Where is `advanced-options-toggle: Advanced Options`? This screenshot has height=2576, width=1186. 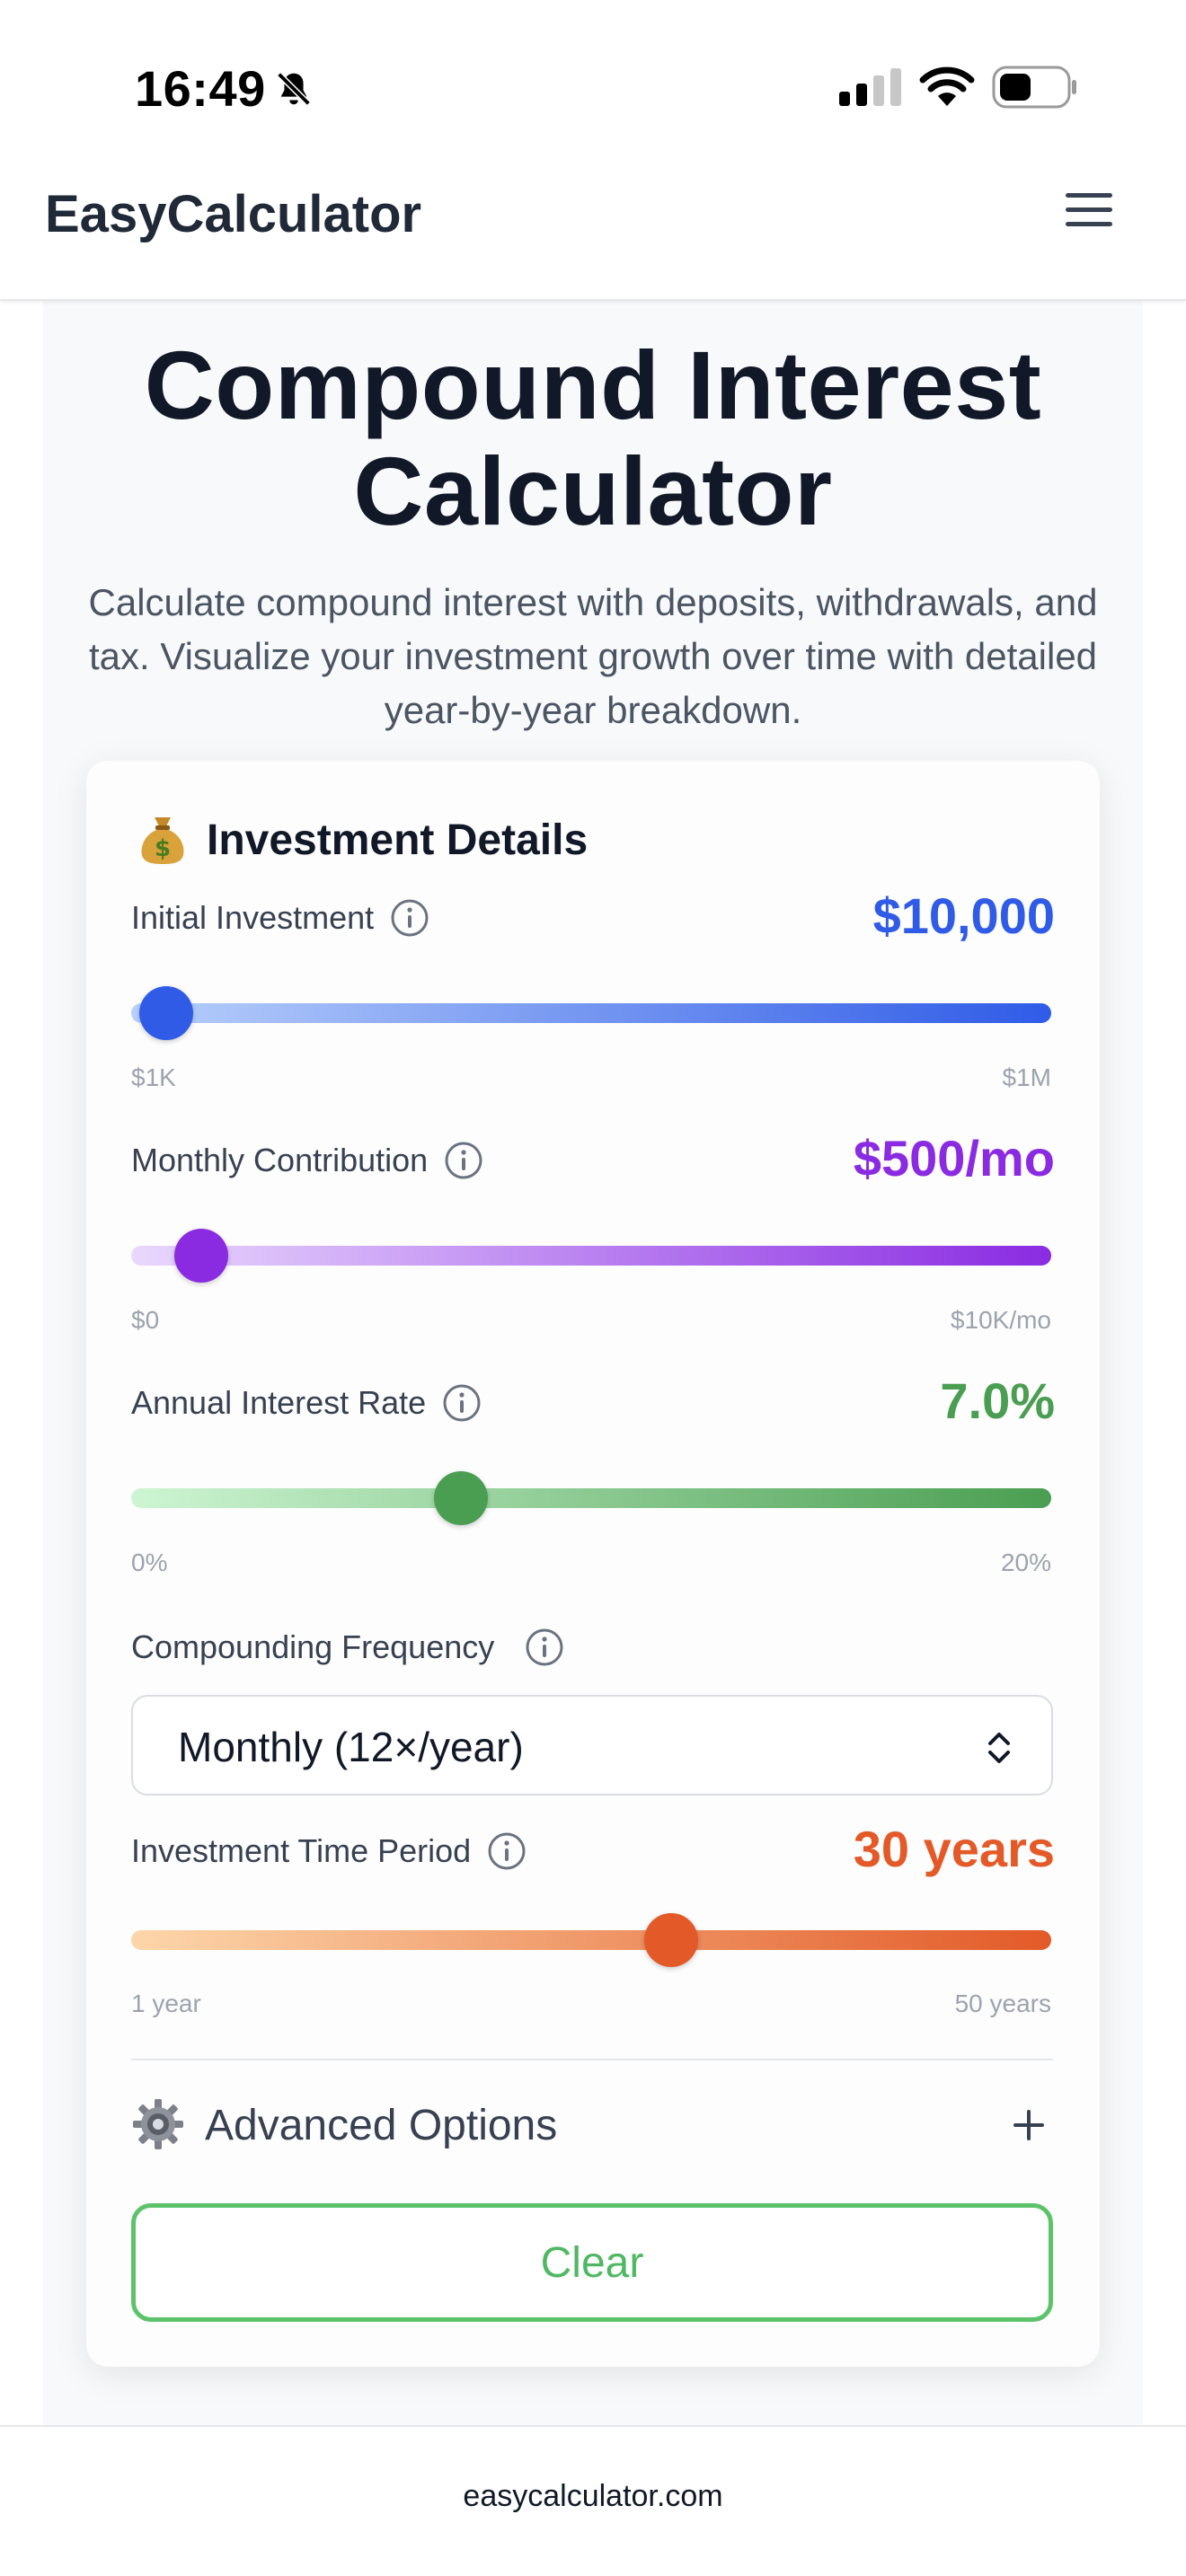
advanced-options-toggle: Advanced Options is located at coordinates (592, 2124).